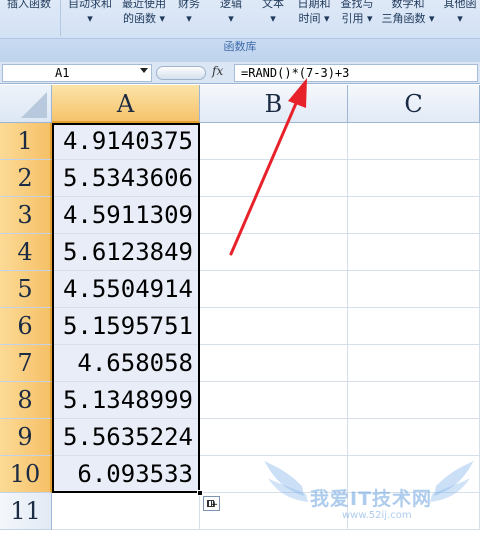 This screenshot has width=480, height=534. What do you see at coordinates (26, 178) in the screenshot?
I see `row-header: 2` at bounding box center [26, 178].